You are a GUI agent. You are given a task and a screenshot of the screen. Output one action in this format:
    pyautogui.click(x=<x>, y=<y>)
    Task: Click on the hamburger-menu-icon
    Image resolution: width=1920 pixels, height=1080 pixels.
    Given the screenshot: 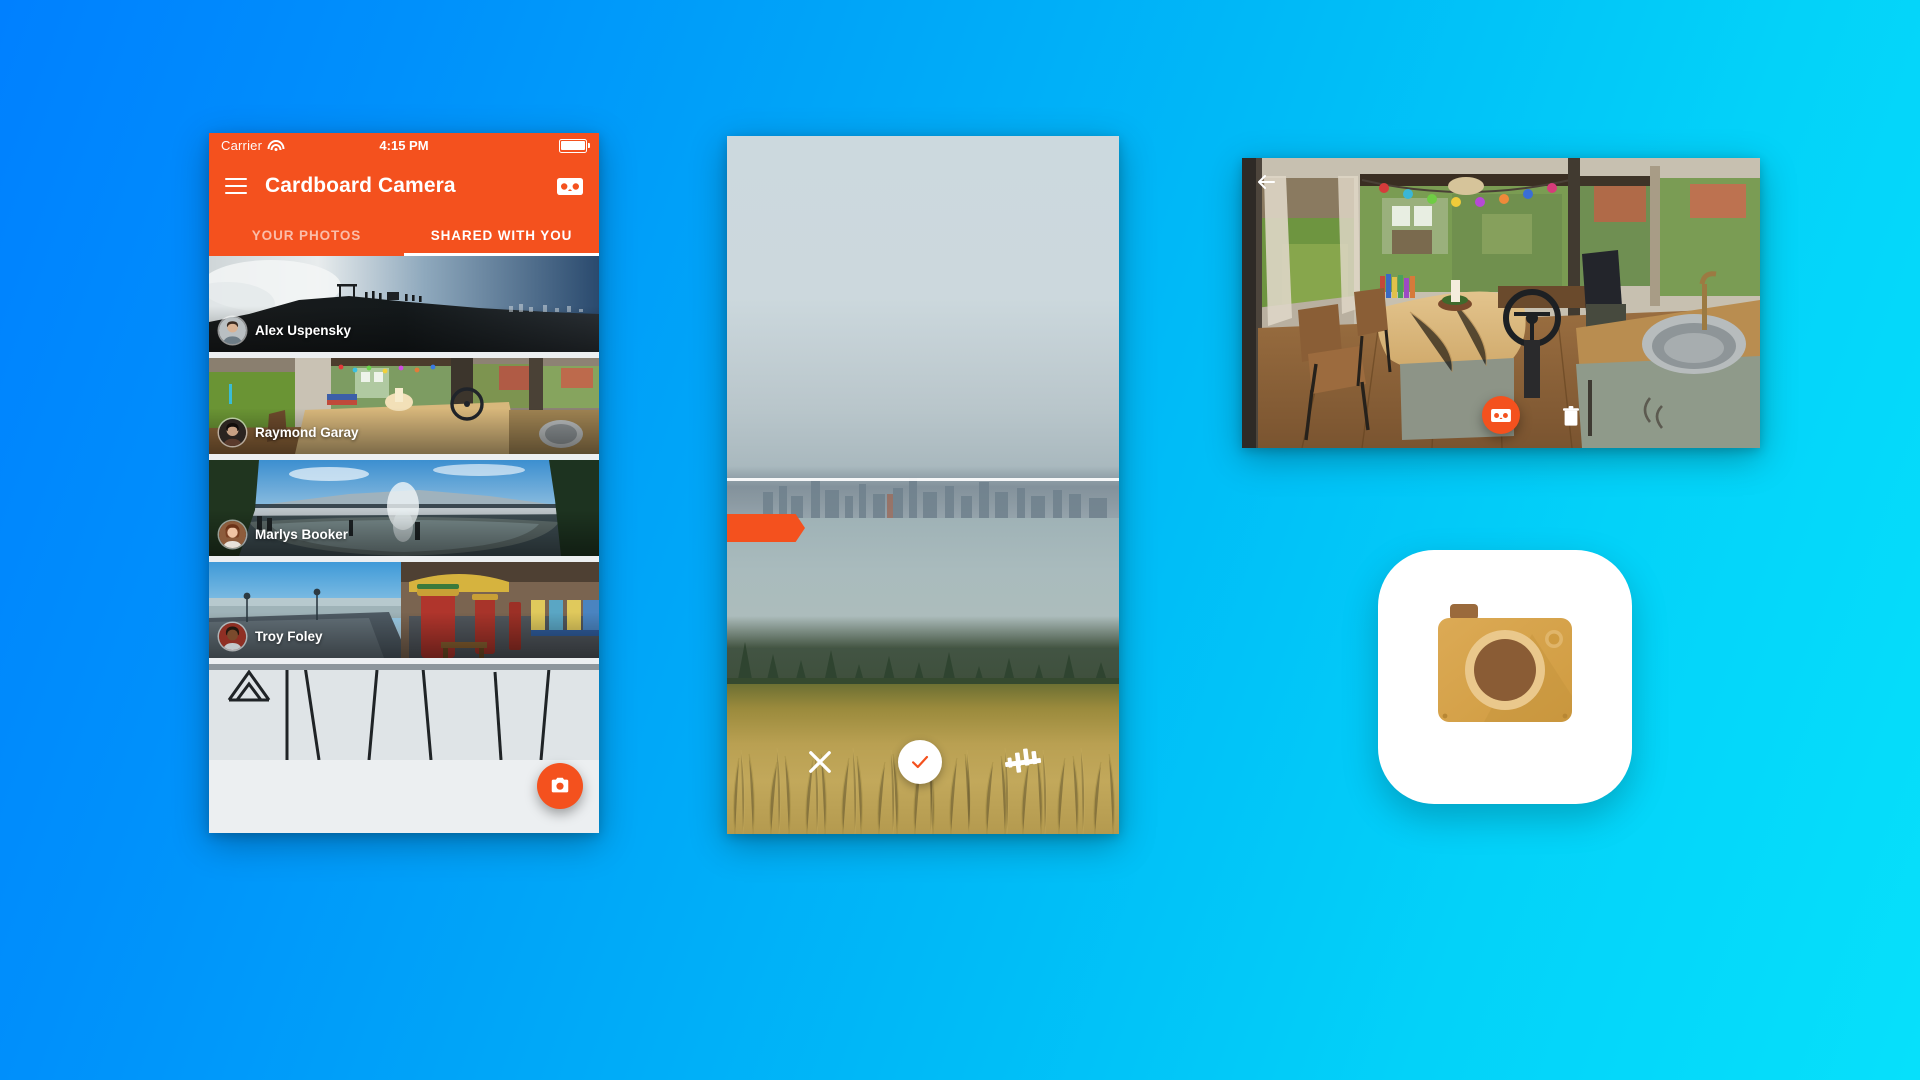 What is the action you would take?
    pyautogui.click(x=236, y=186)
    